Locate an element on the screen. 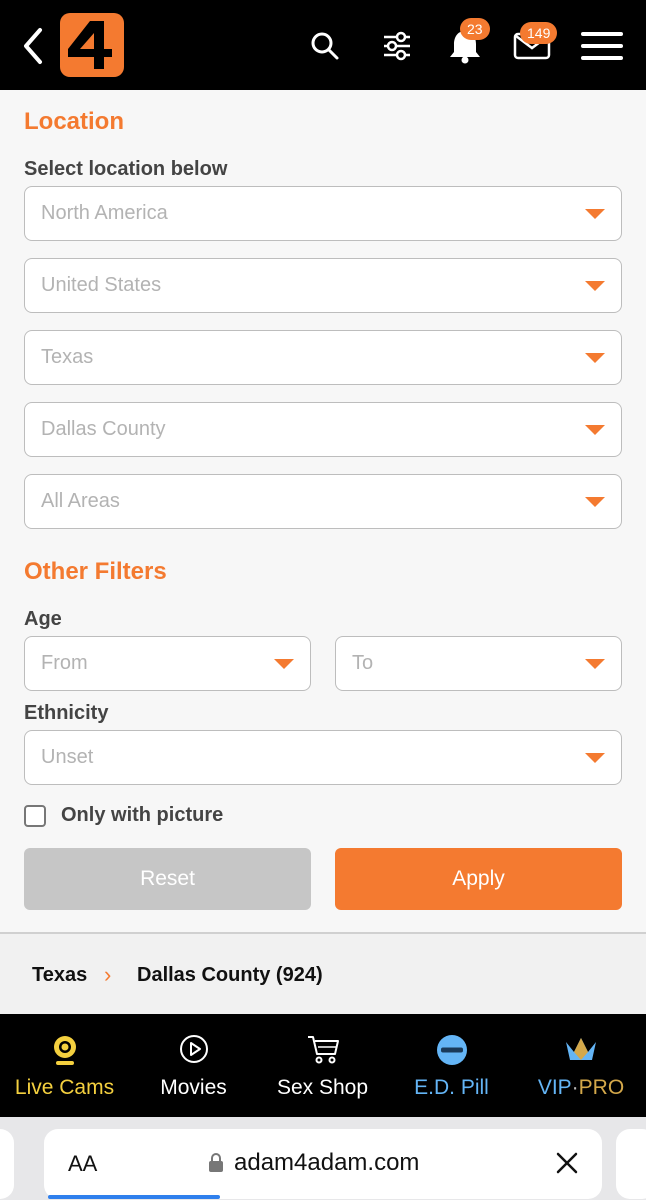 Image resolution: width=646 pixels, height=1200 pixels. age-to-select: To is located at coordinates (478, 663).